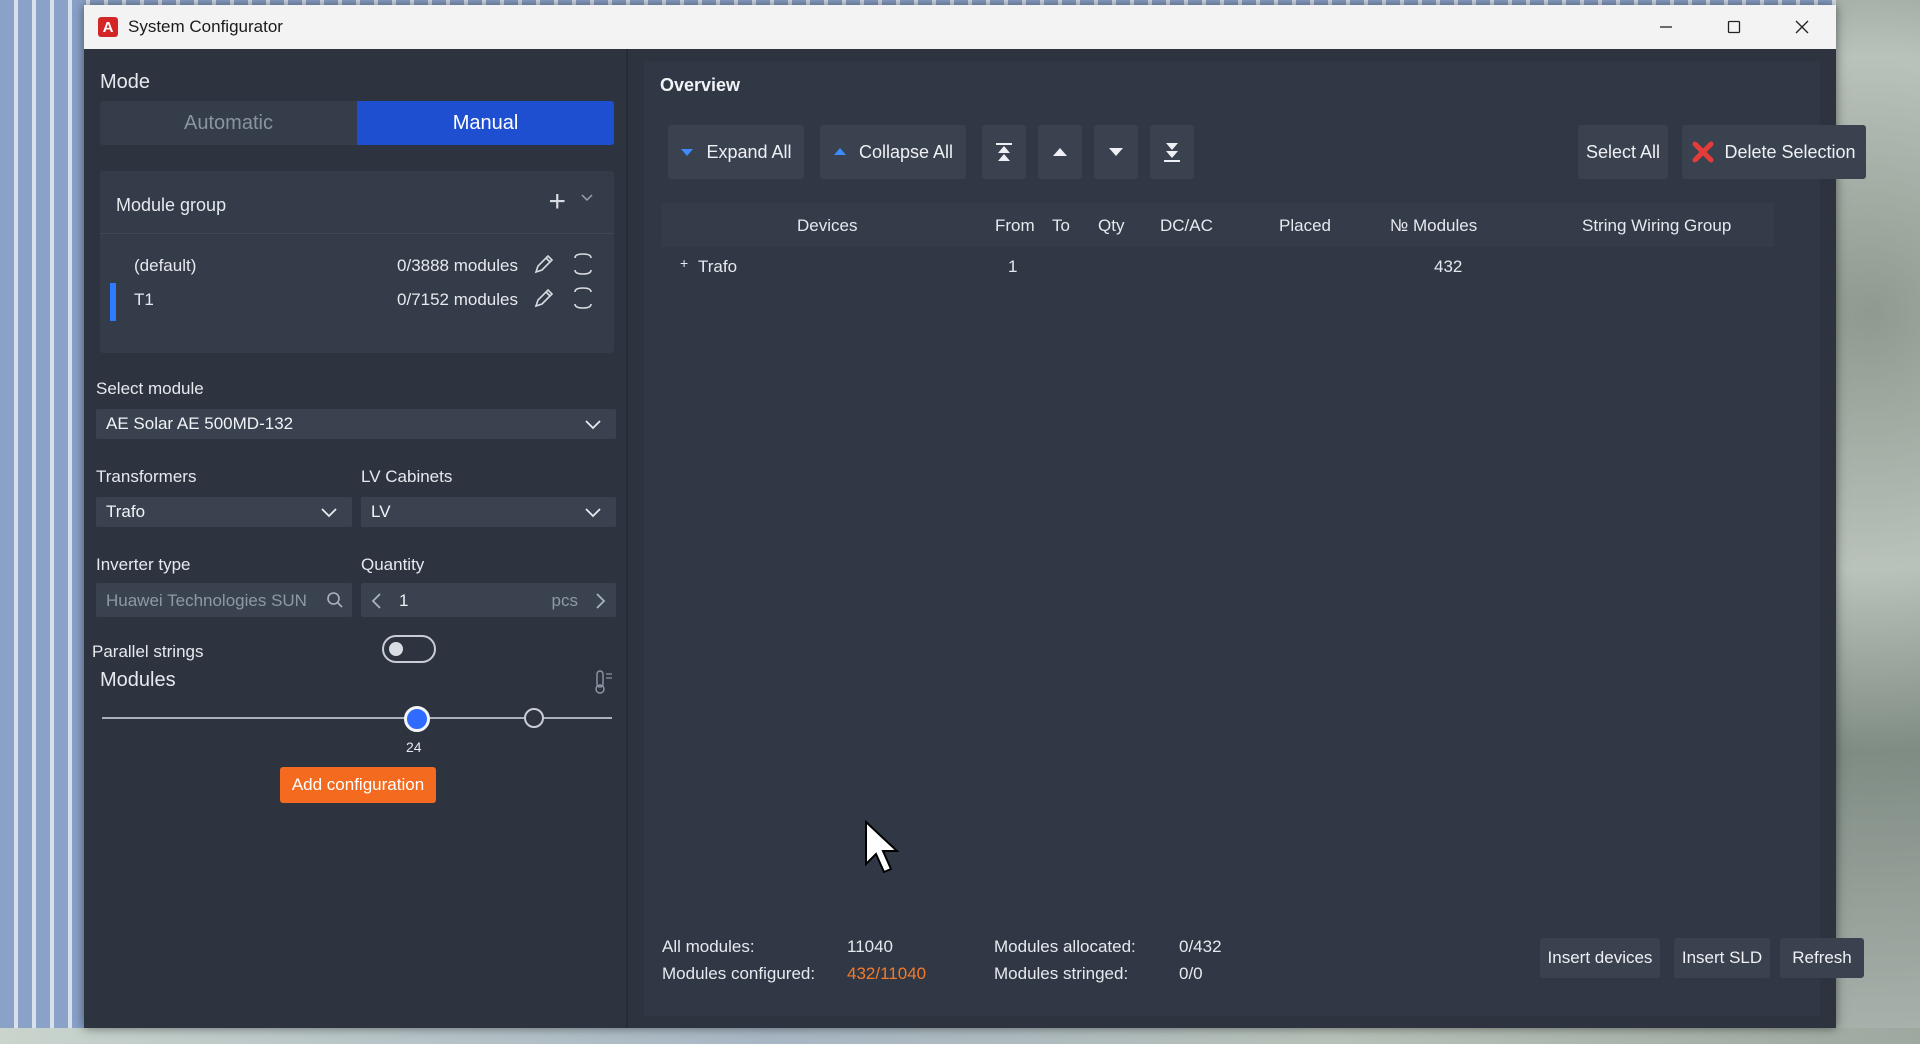 This screenshot has width=1920, height=1044. I want to click on column-placed: Placed, so click(1305, 226).